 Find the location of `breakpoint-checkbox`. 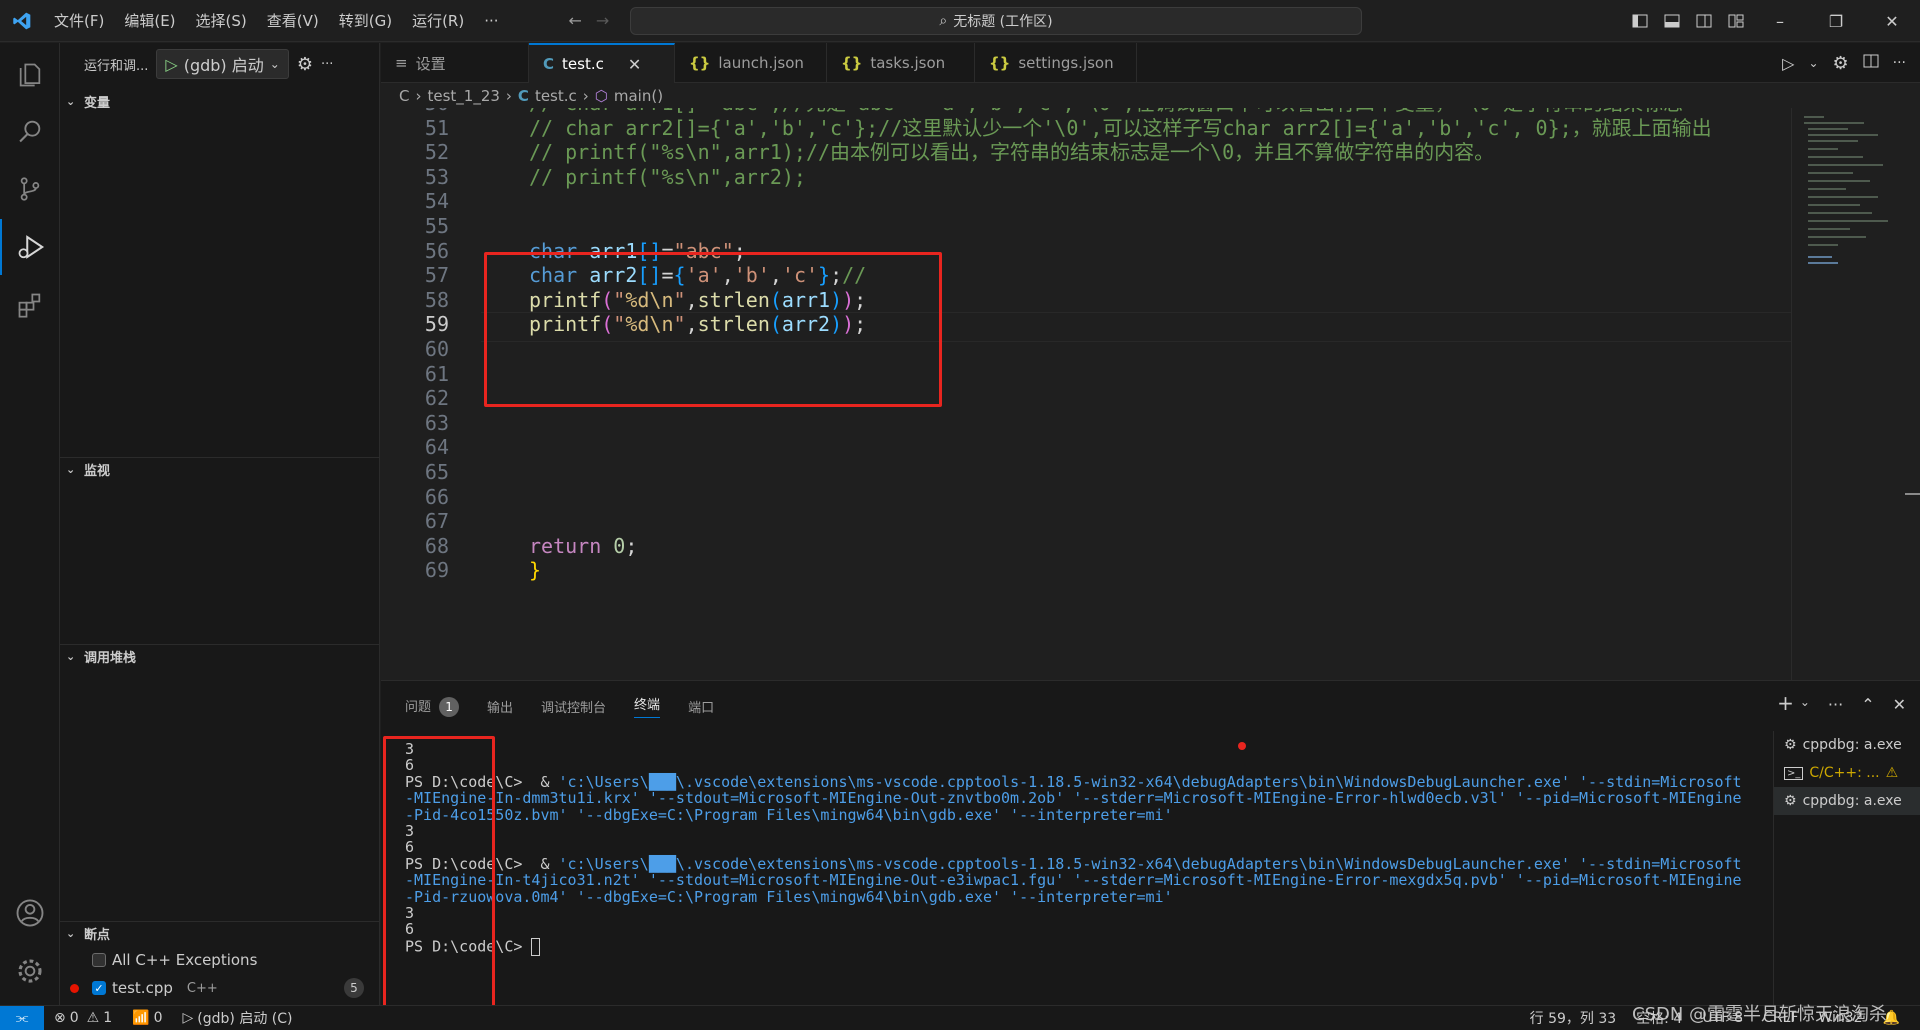

breakpoint-checkbox is located at coordinates (99, 960).